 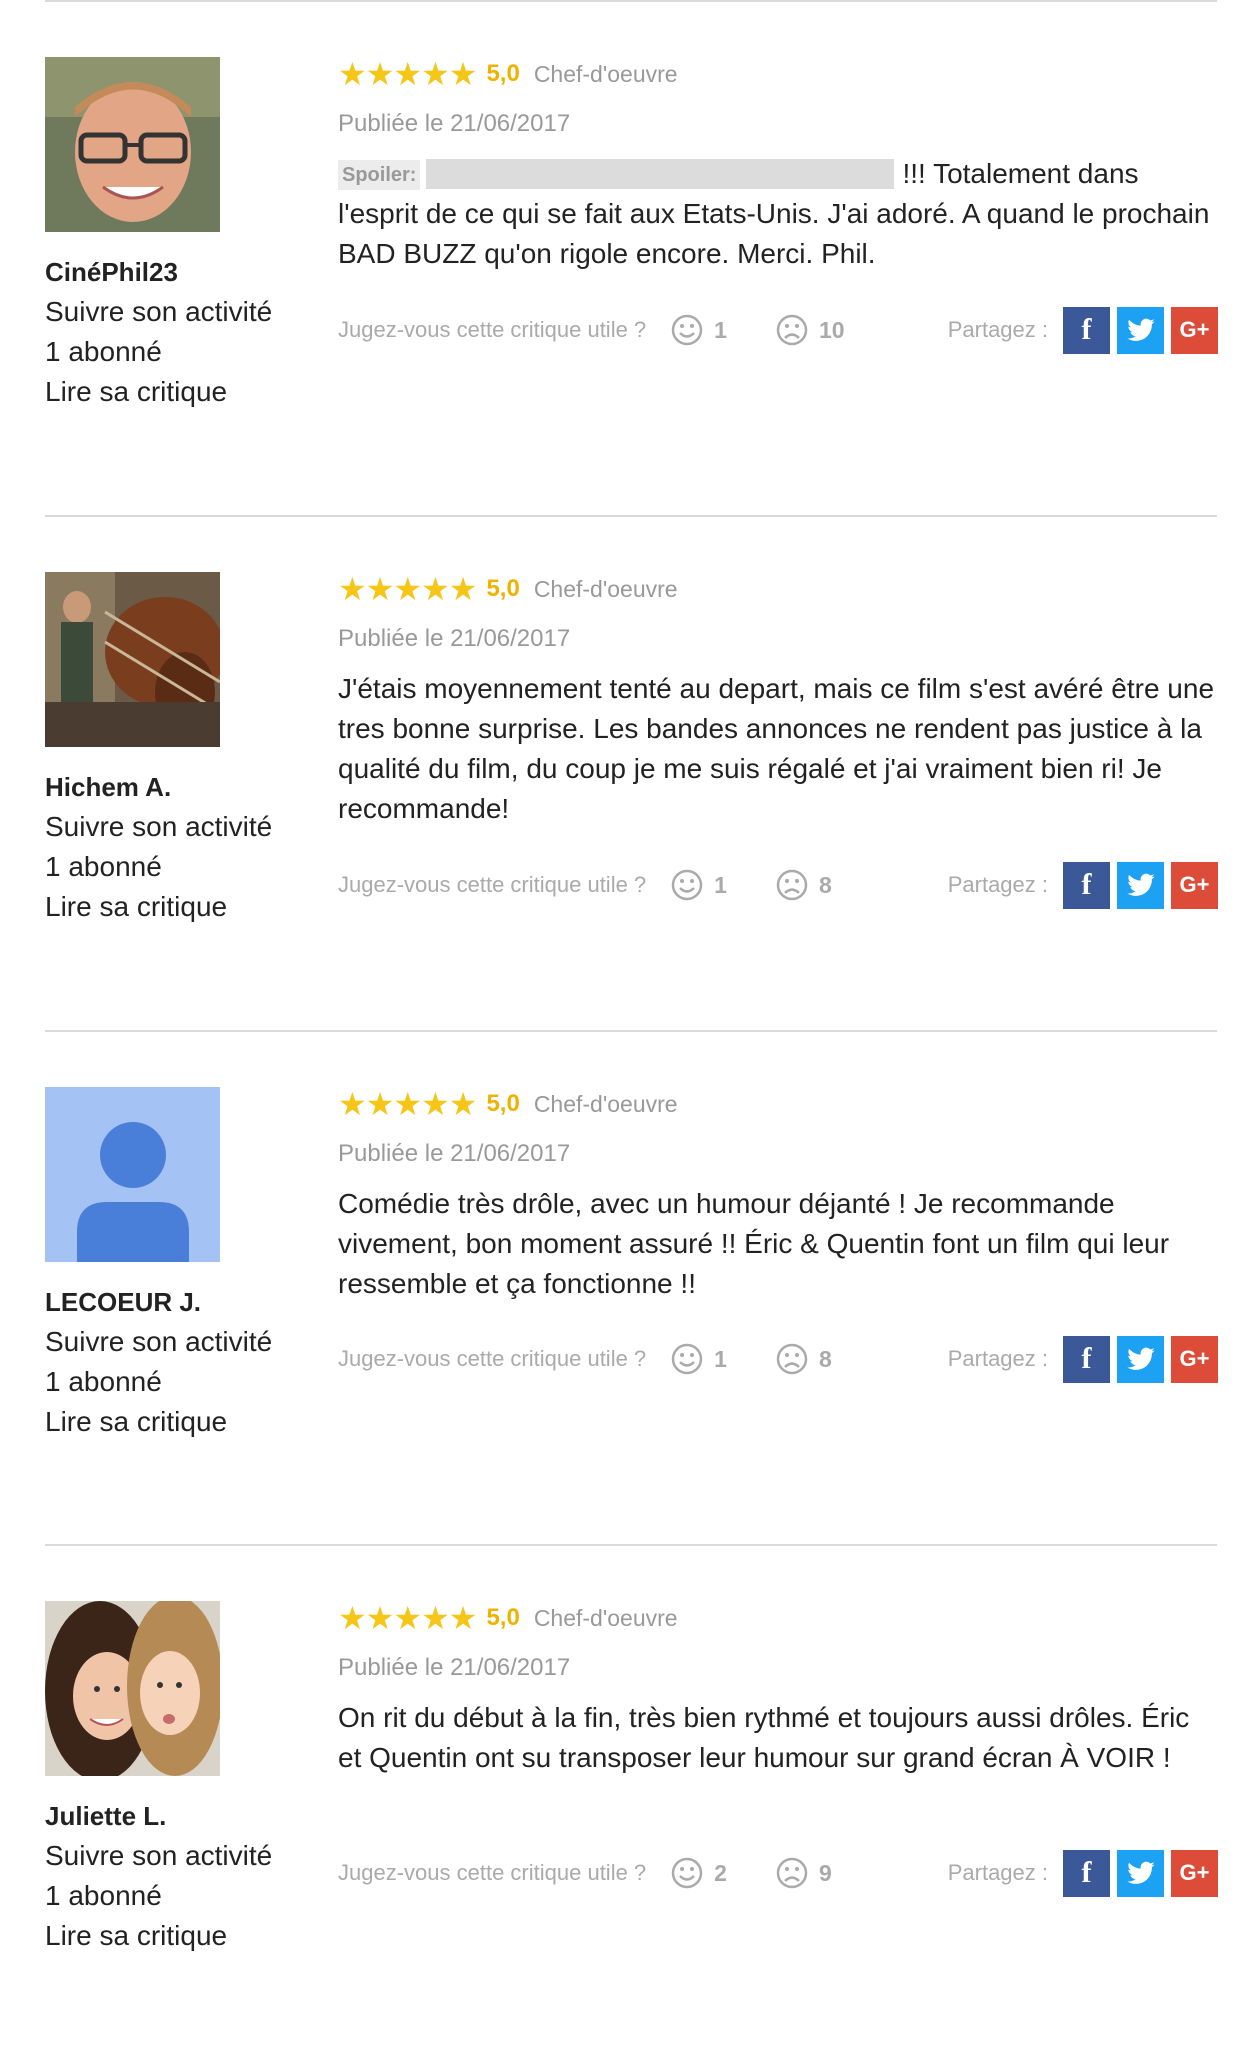 I want to click on negative-votes: 8, so click(x=825, y=884).